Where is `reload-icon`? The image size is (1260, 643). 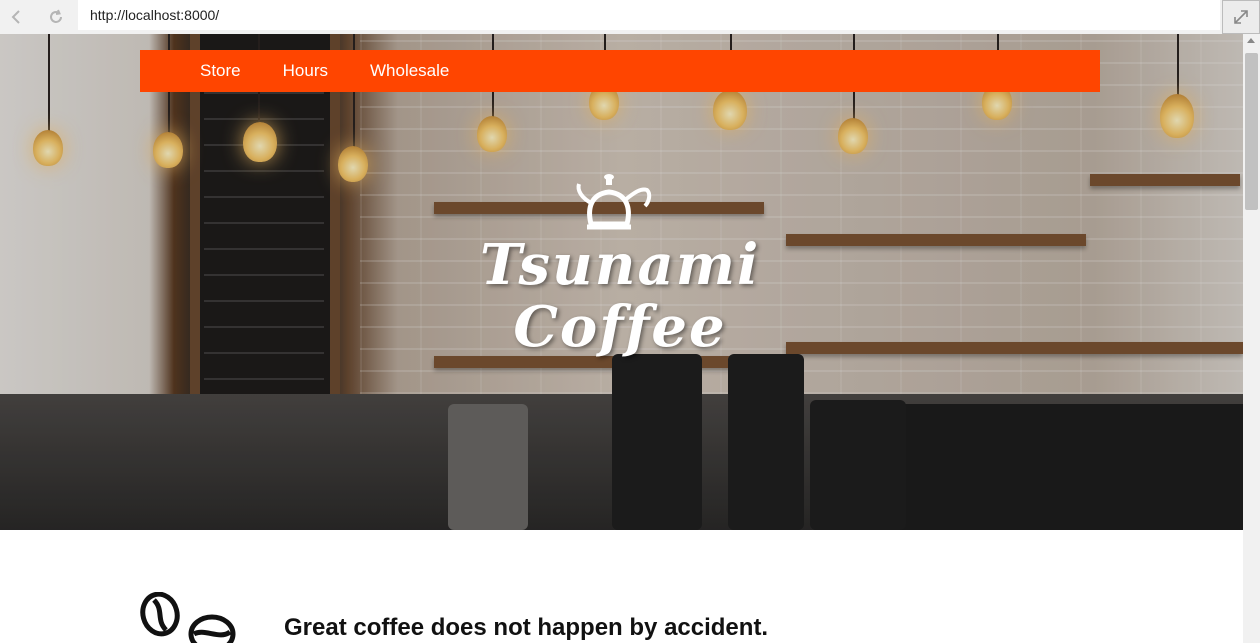
reload-icon is located at coordinates (56, 16).